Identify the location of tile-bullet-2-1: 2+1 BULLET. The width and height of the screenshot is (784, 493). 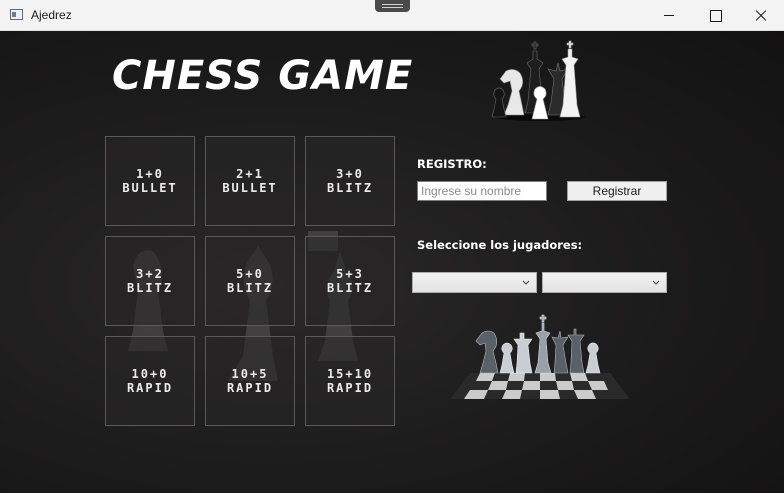
(250, 181).